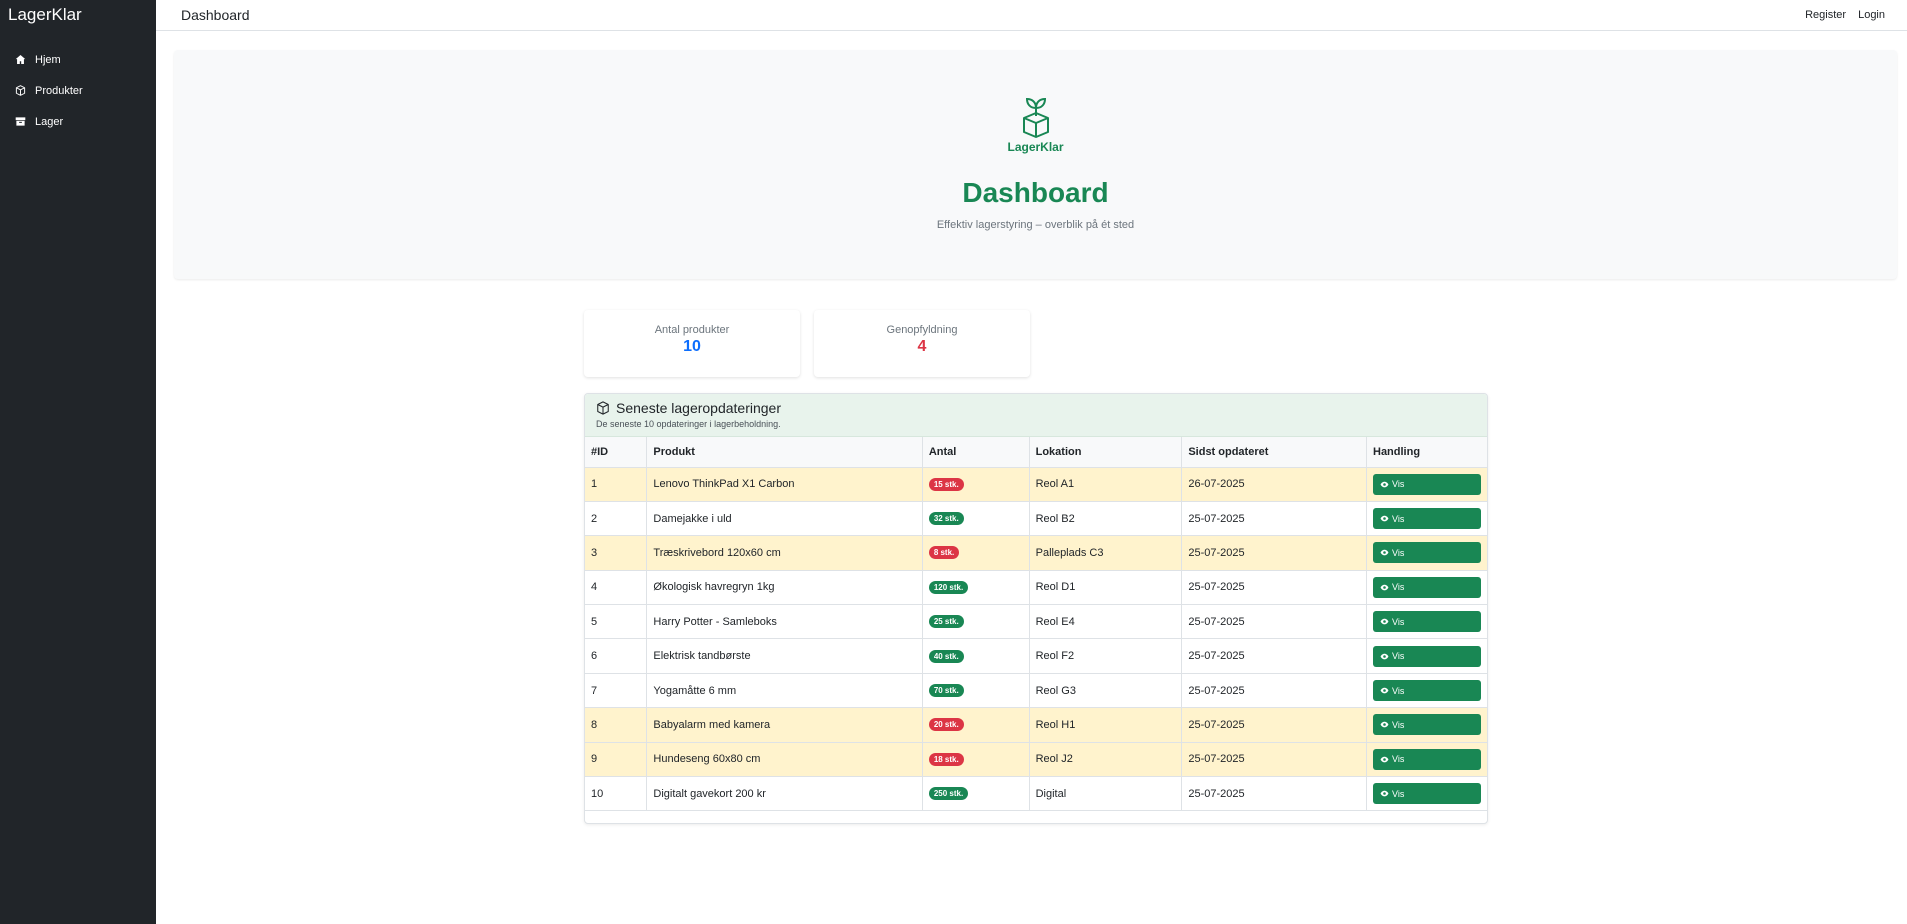  I want to click on archive-icon, so click(20, 122).